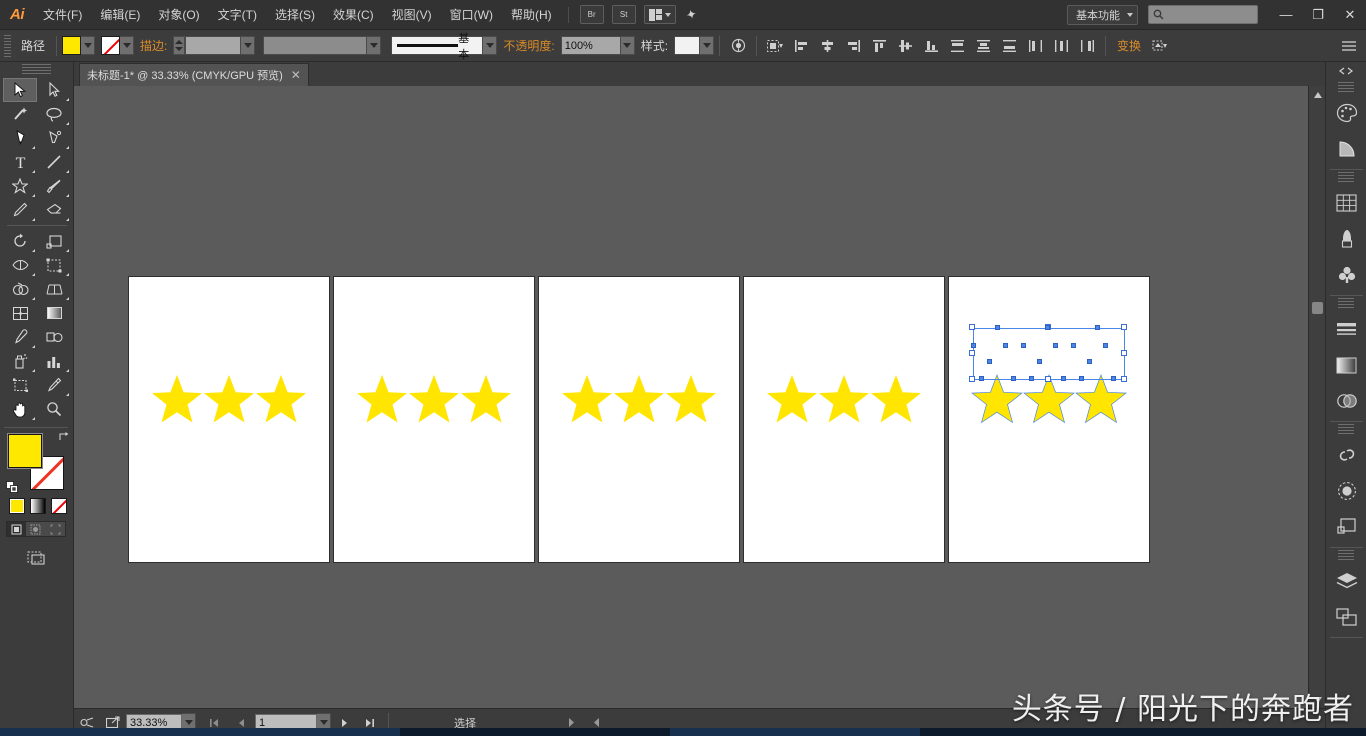 Image resolution: width=1366 pixels, height=736 pixels. Describe the element at coordinates (213, 45) in the screenshot. I see `stroke-weight-field` at that location.